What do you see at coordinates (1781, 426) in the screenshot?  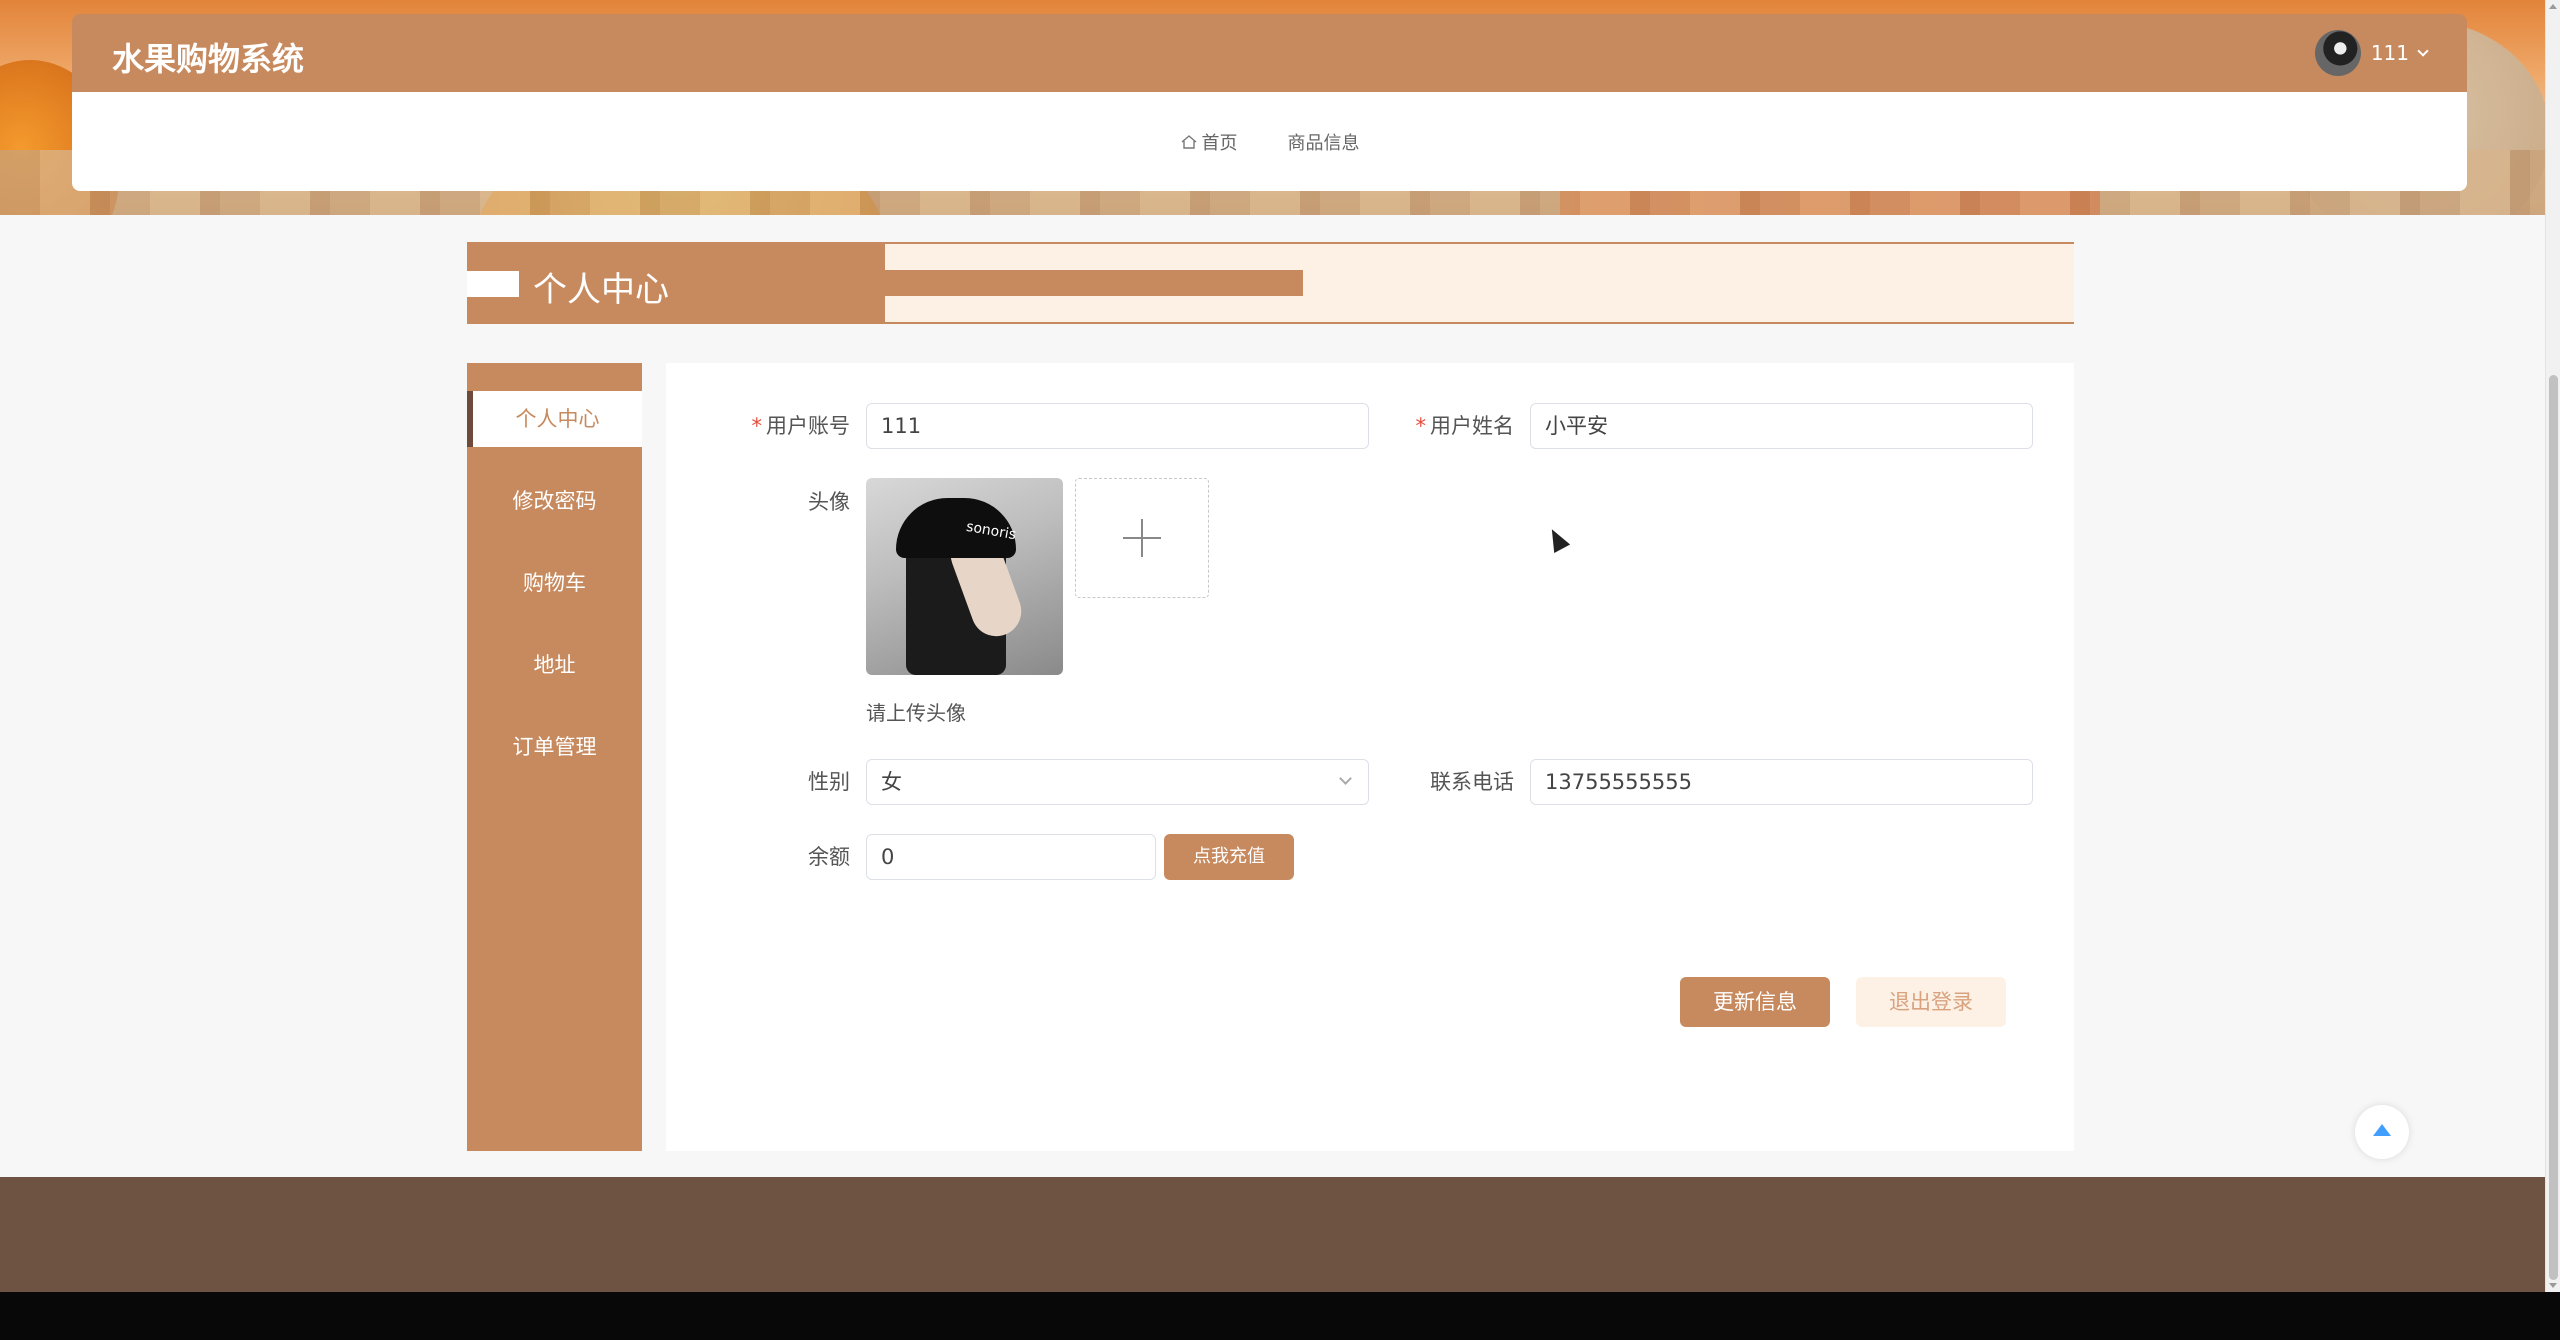 I see `name-field: 小平安` at bounding box center [1781, 426].